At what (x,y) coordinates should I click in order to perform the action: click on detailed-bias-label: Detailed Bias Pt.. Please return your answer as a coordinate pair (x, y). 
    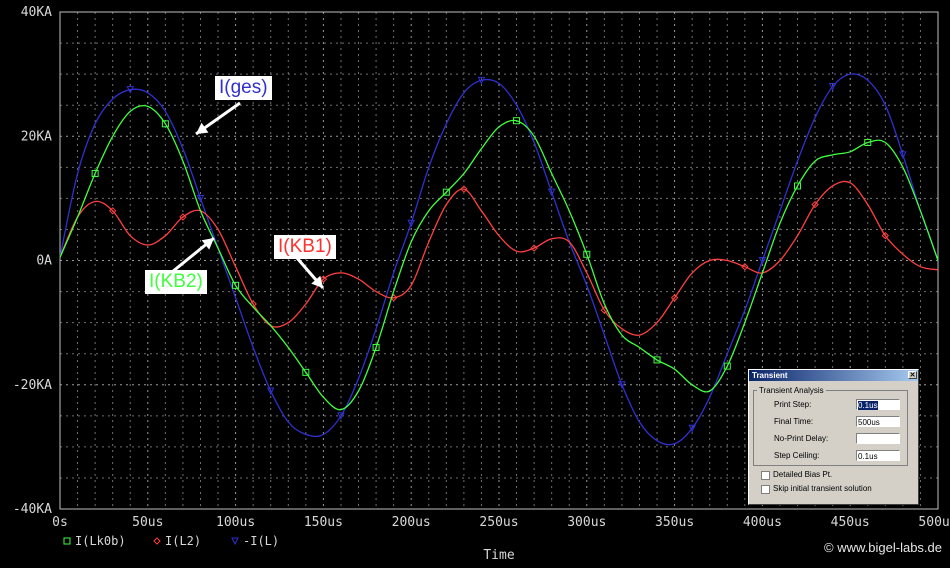
    Looking at the image, I should click on (803, 474).